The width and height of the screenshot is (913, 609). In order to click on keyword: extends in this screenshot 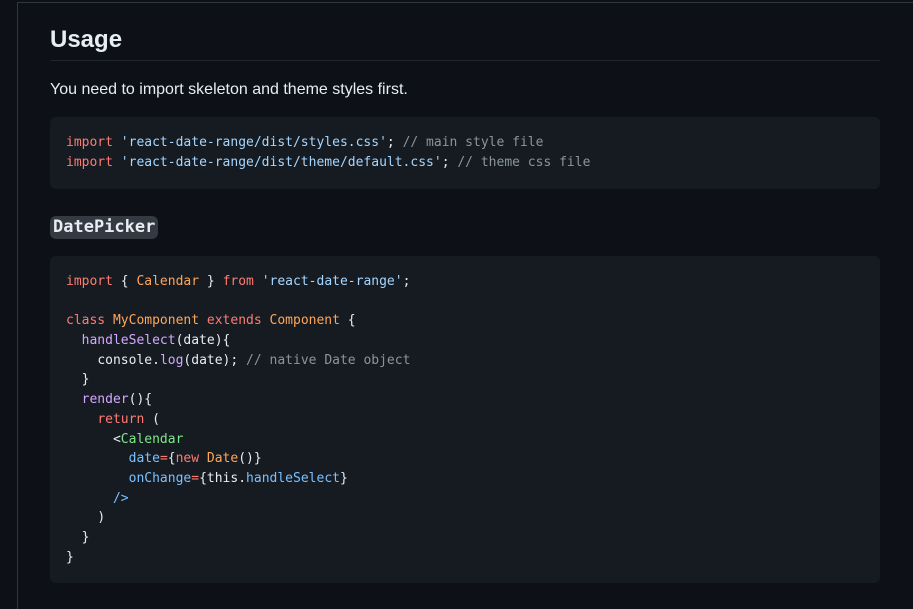, I will do `click(234, 321)`.